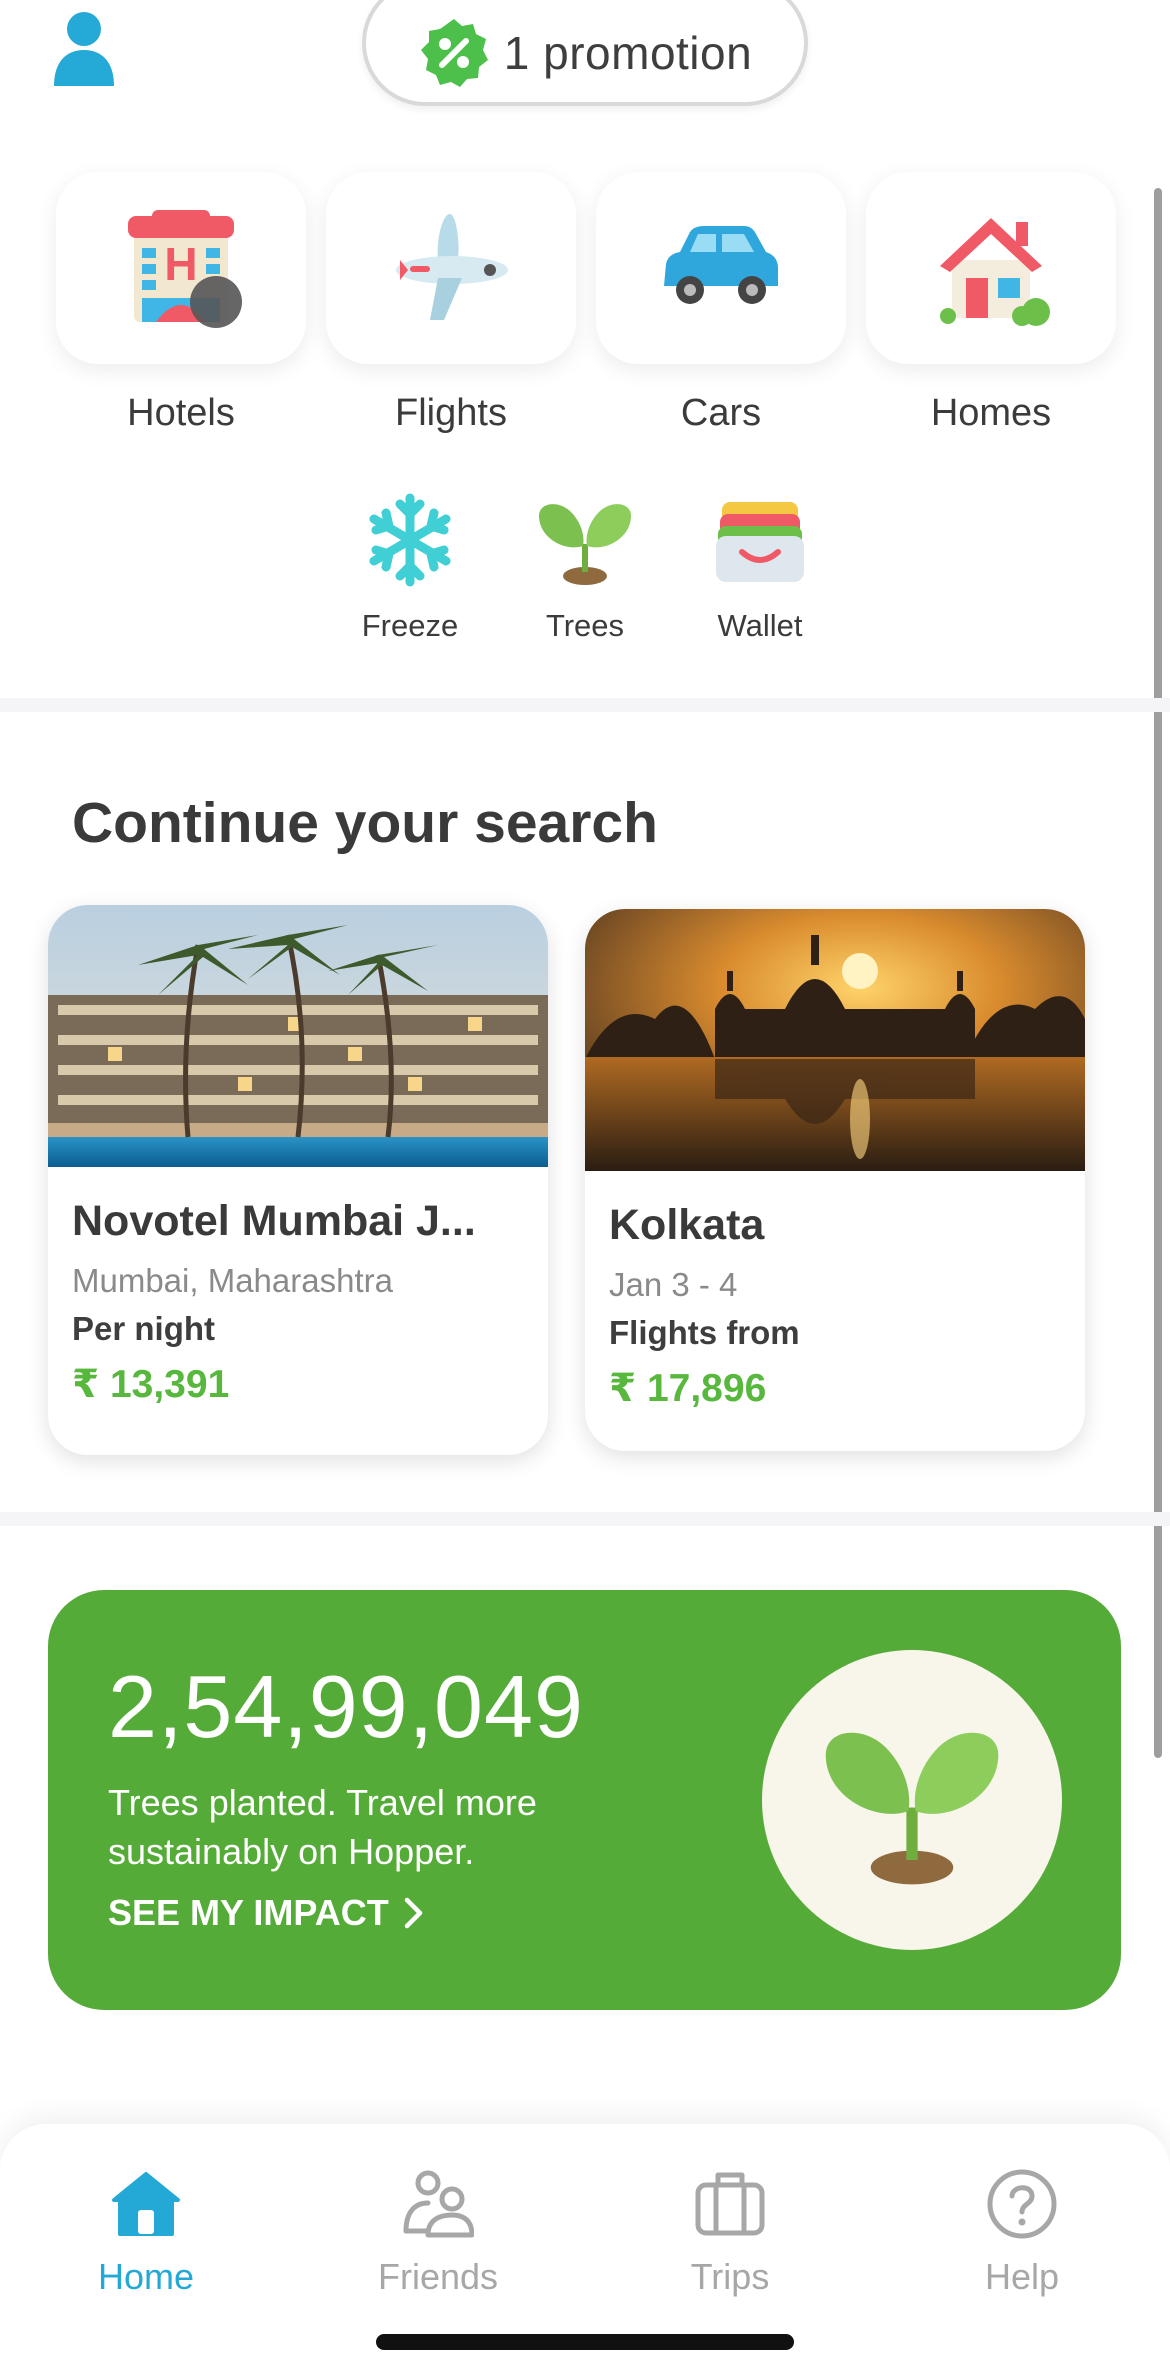 The height and width of the screenshot is (2374, 1170). I want to click on hotel-card-price: ₹ 13,391, so click(151, 1384).